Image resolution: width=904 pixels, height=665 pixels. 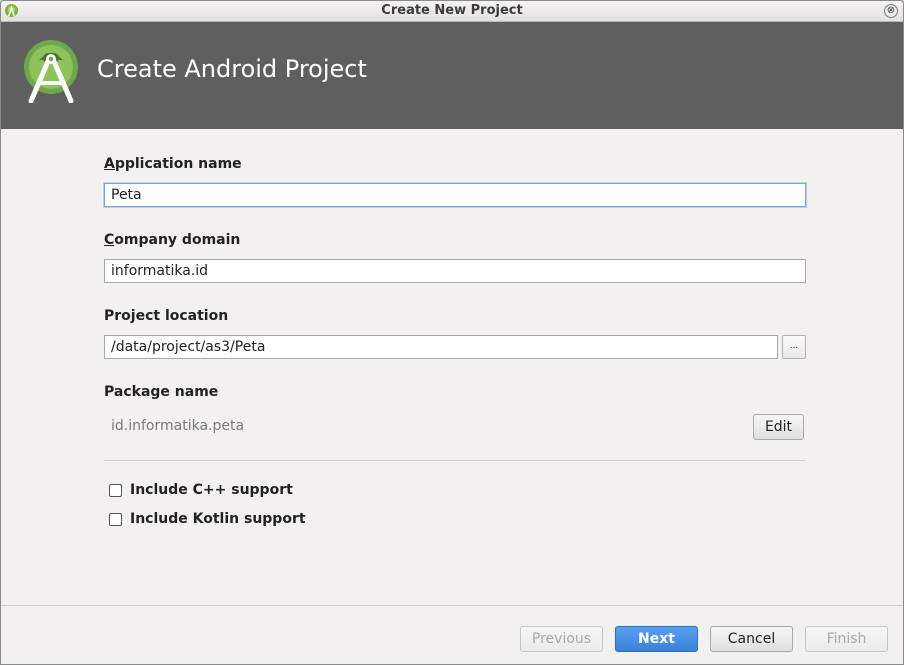 What do you see at coordinates (109, 164) in the screenshot?
I see `app-name-accesskey: A` at bounding box center [109, 164].